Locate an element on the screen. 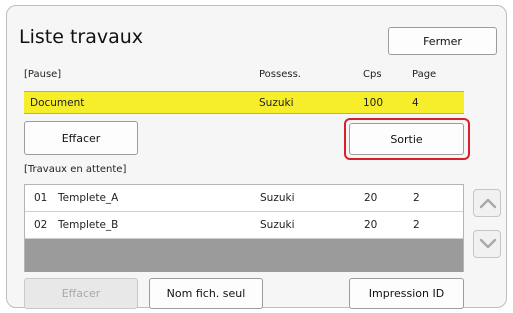 The image size is (513, 313). paused-job-copies: 100 is located at coordinates (373, 103).